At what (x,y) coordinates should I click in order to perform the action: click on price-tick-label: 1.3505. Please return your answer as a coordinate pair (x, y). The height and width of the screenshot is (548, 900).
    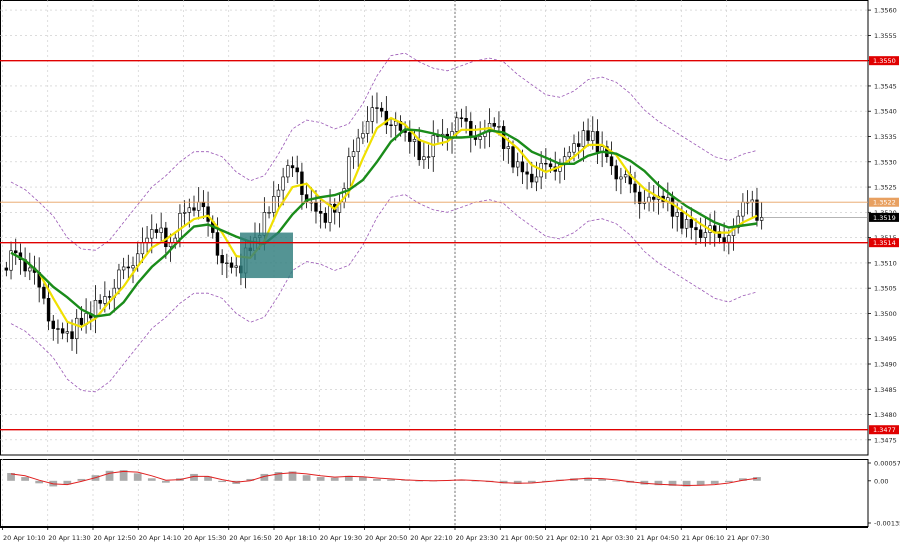
    Looking at the image, I should click on (885, 289).